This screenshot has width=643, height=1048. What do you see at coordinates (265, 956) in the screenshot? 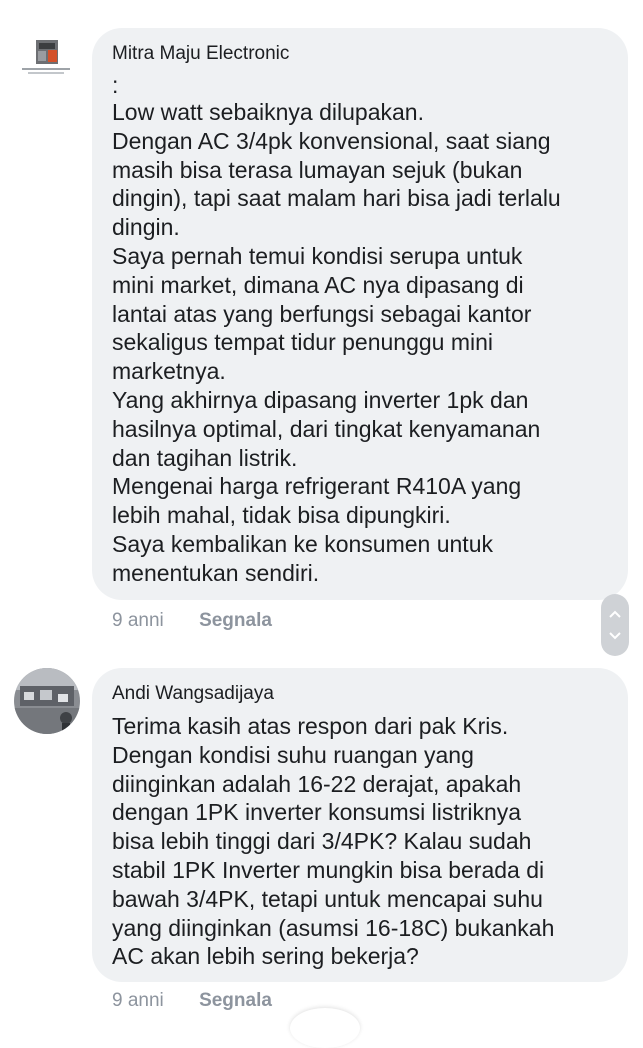
I see `comment-line: AC akan lebih sering bekerja?` at bounding box center [265, 956].